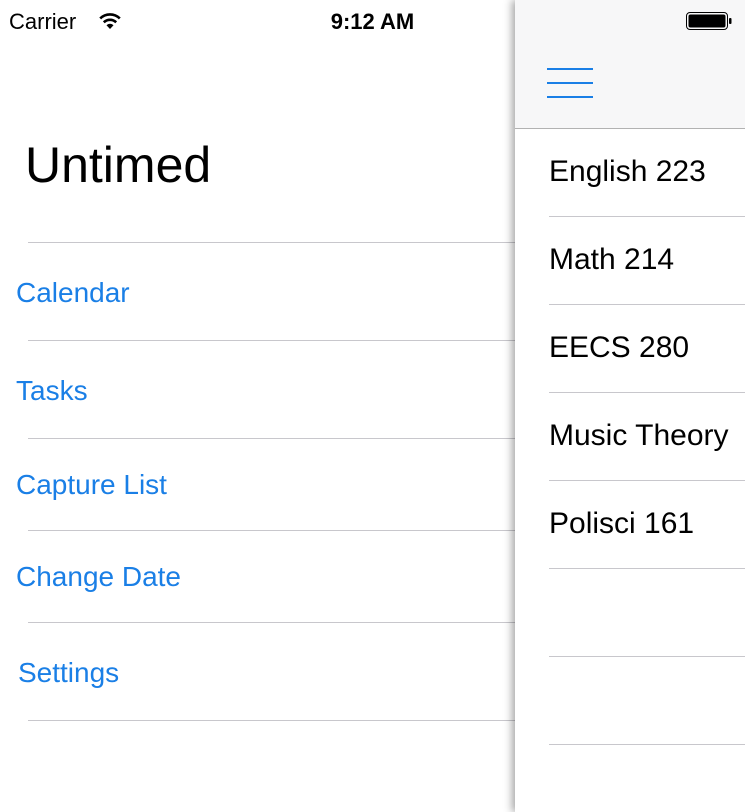 The height and width of the screenshot is (812, 745). Describe the element at coordinates (118, 165) in the screenshot. I see `menu-title: Untimed` at that location.